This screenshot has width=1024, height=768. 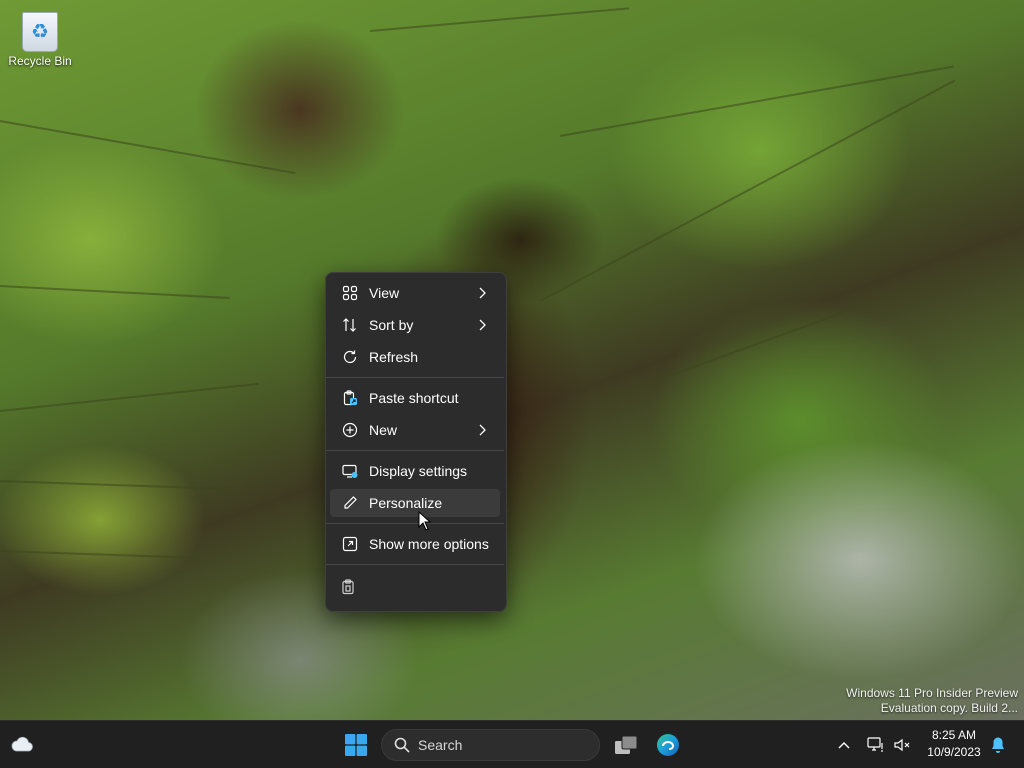 I want to click on menu-item-refresh: Refresh, so click(x=415, y=357).